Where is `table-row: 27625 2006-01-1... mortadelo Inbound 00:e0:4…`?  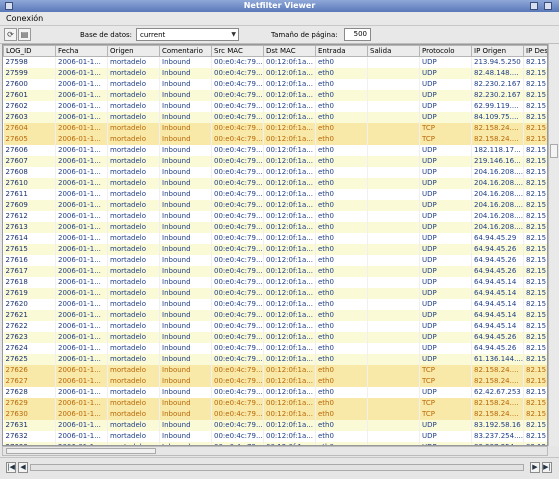 table-row: 27625 2006-01-1... mortadelo Inbound 00:e0:4… is located at coordinates (275, 359).